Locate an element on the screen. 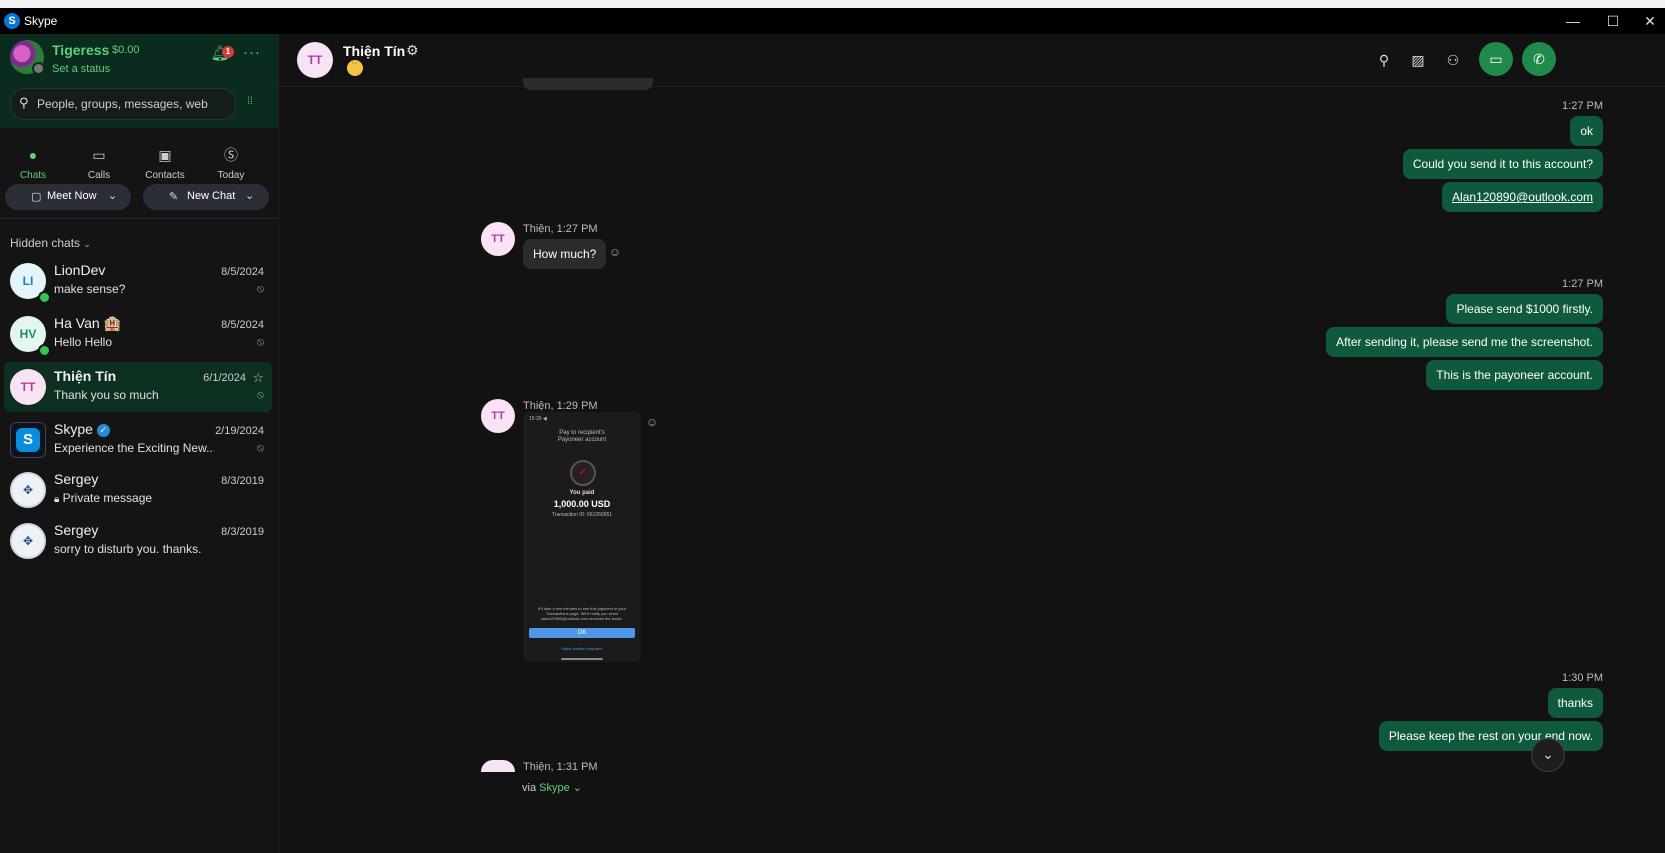 The image size is (1665, 853). outgoing-message: ok is located at coordinates (1586, 131).